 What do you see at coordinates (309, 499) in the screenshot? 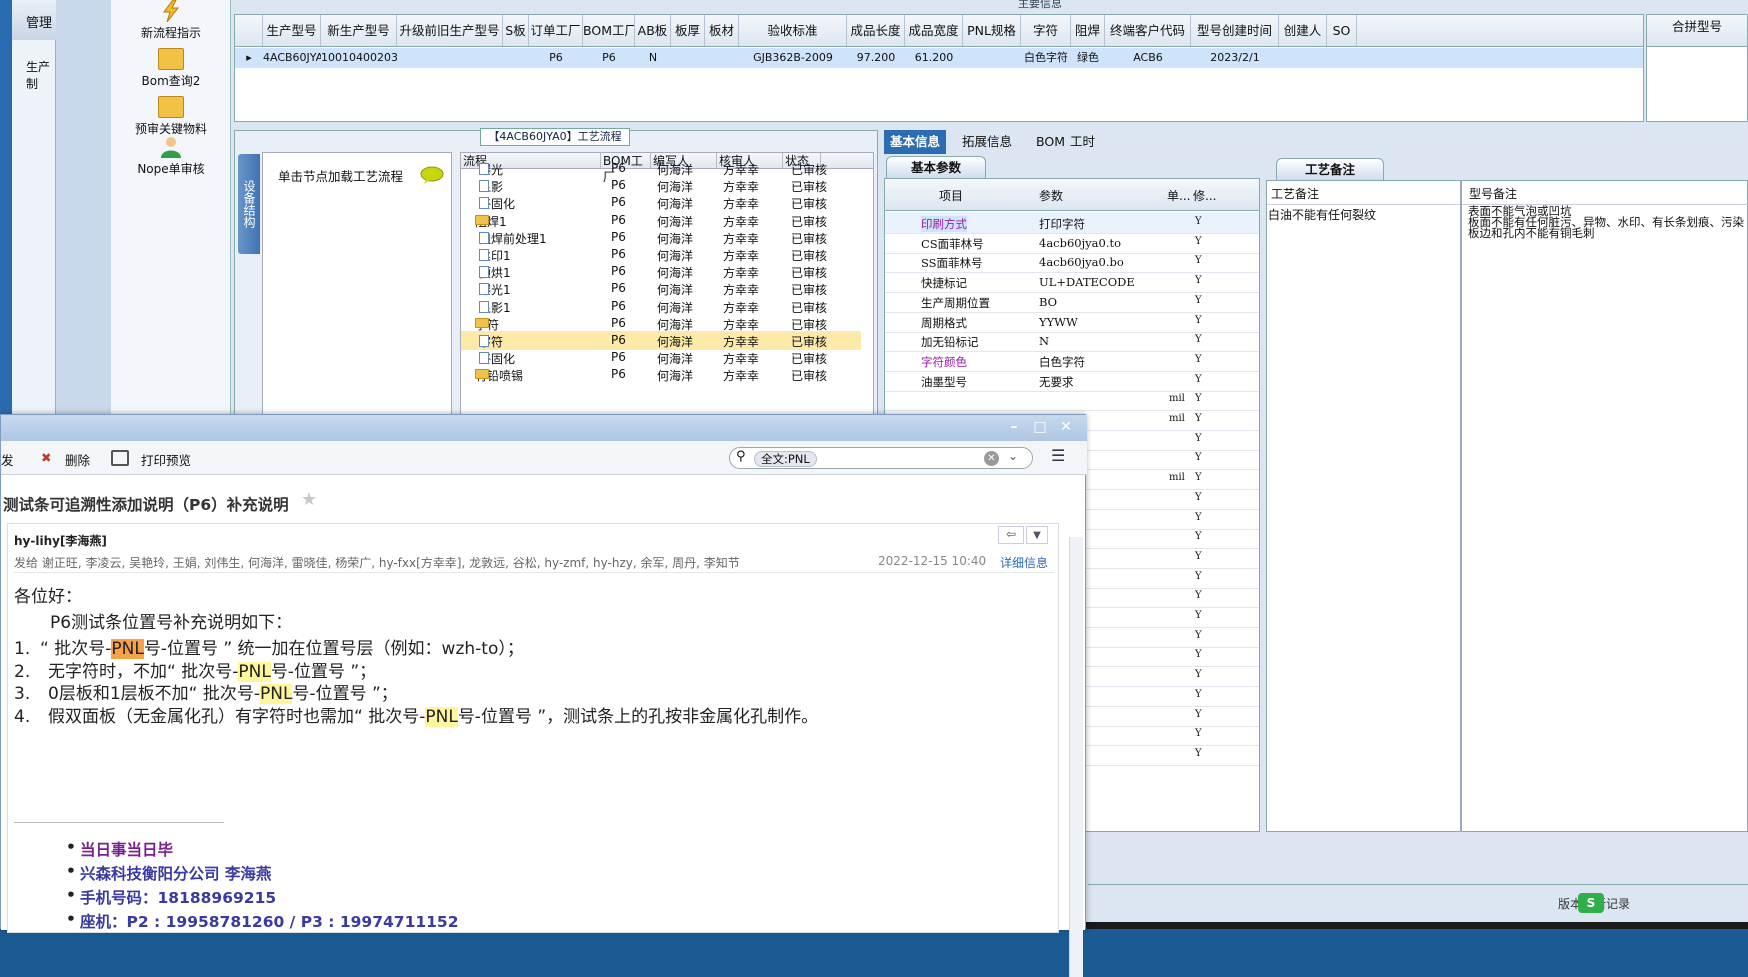
I see `star-icon: ★` at bounding box center [309, 499].